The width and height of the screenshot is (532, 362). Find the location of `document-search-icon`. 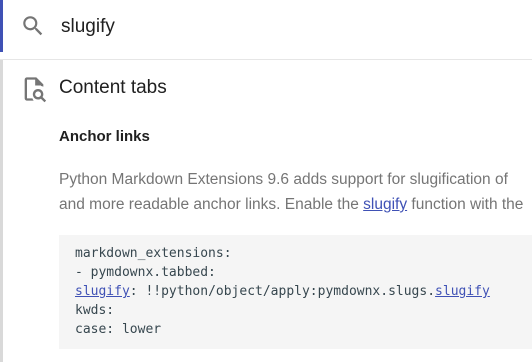

document-search-icon is located at coordinates (35, 90).